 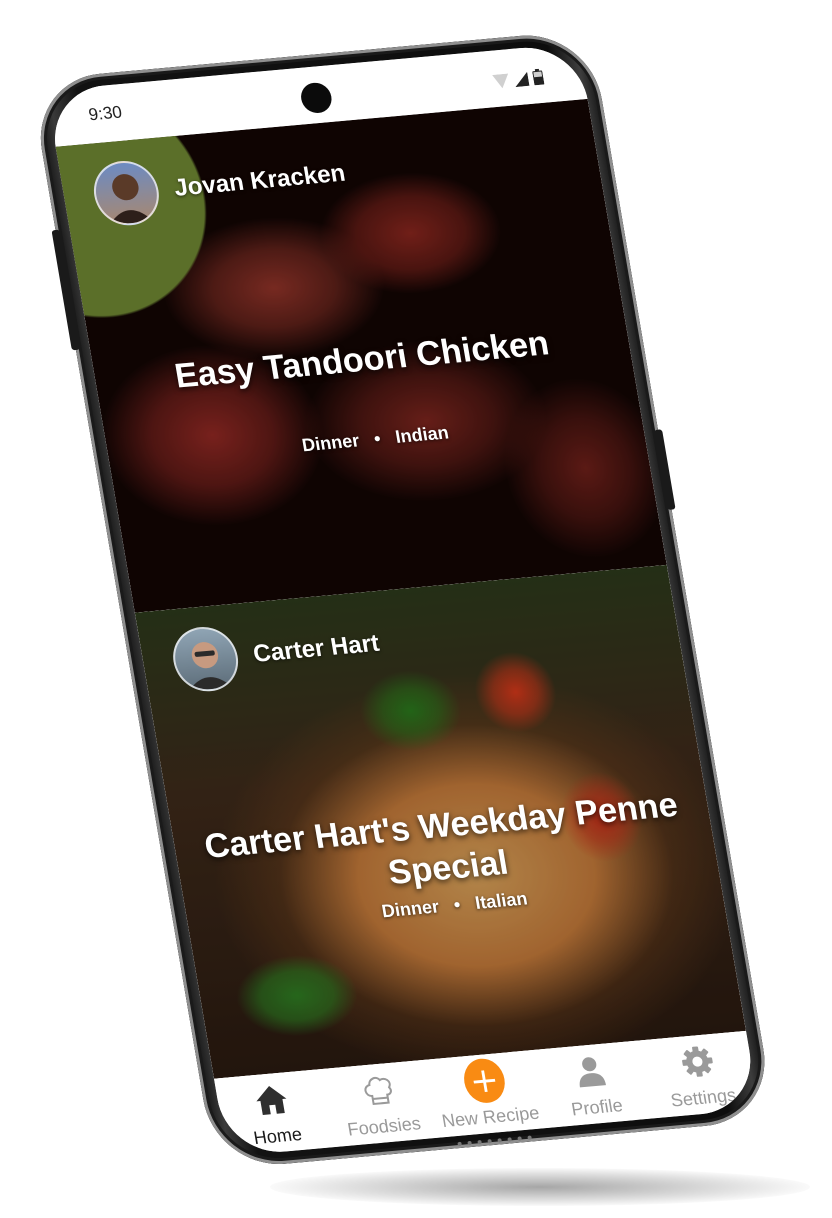 What do you see at coordinates (105, 113) in the screenshot?
I see `status-time: 9:30` at bounding box center [105, 113].